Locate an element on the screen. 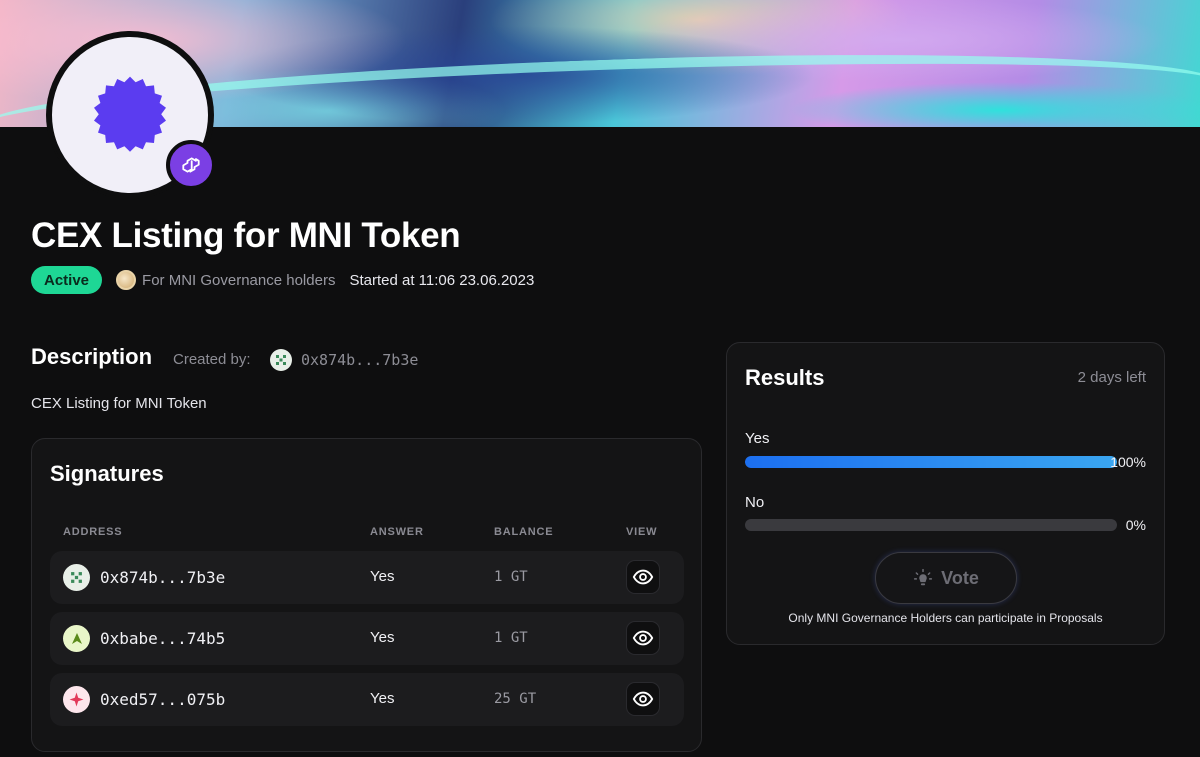  signer-address: 0xbabe...74b5 is located at coordinates (163, 638).